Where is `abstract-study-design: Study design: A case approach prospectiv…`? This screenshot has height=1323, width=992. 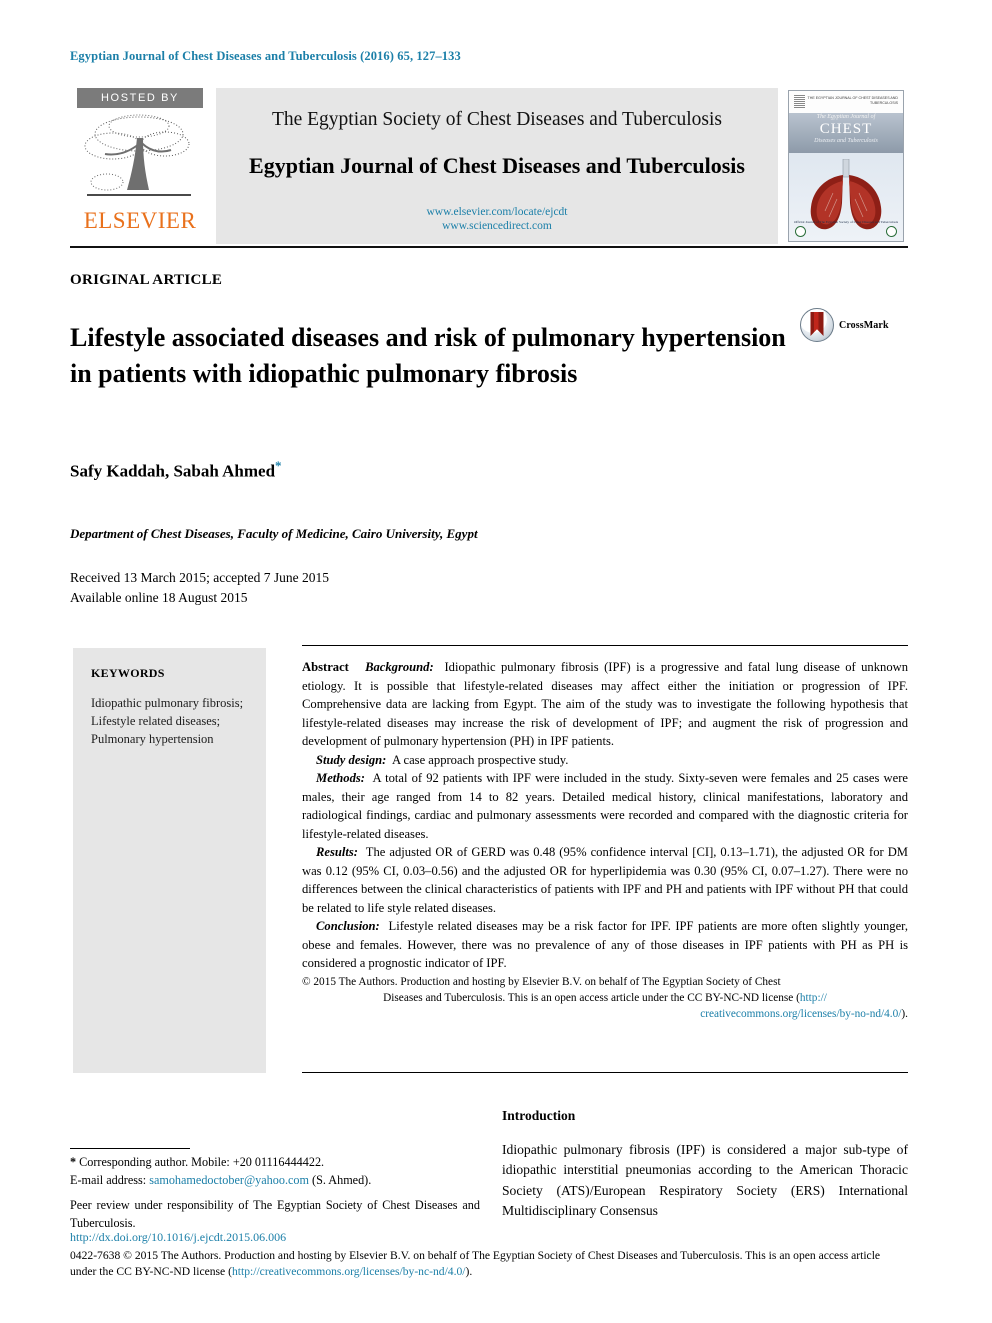
abstract-study-design: Study design: A case approach prospectiv… is located at coordinates (605, 760).